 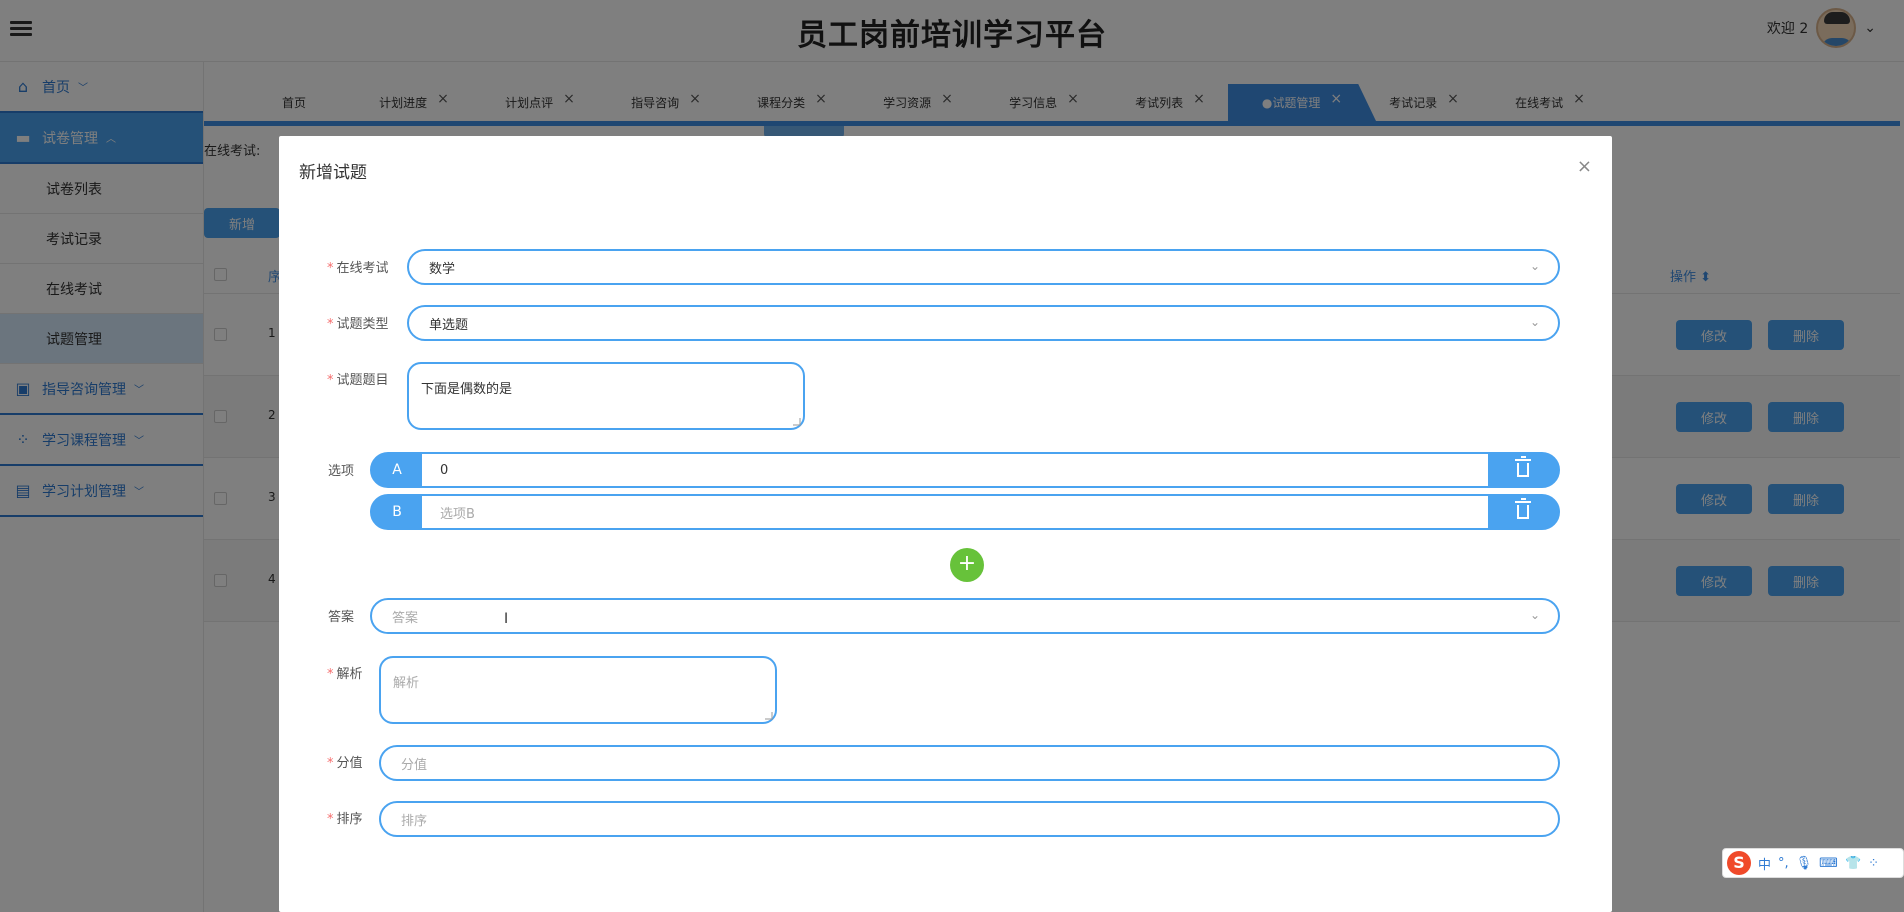 I want to click on analysis-label: * 解析, so click(x=345, y=672).